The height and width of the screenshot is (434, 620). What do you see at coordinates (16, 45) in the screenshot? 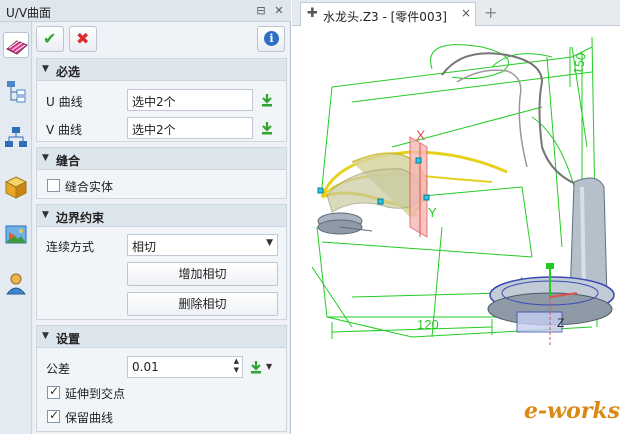
I see `surface-icon` at bounding box center [16, 45].